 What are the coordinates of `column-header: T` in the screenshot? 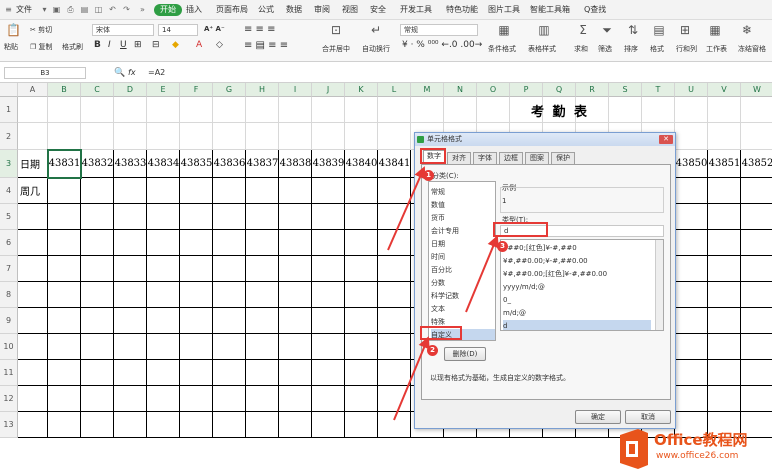 It's located at (658, 90).